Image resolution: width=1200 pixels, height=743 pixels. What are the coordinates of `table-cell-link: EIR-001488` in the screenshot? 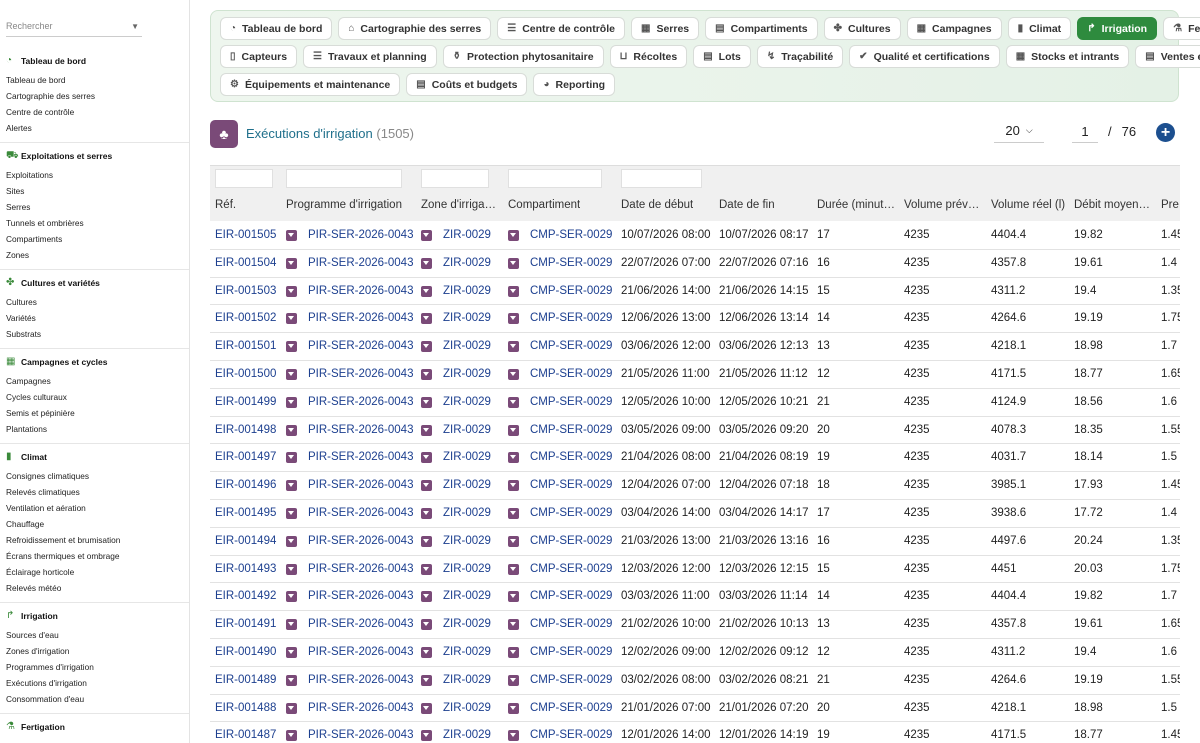 It's located at (245, 708).